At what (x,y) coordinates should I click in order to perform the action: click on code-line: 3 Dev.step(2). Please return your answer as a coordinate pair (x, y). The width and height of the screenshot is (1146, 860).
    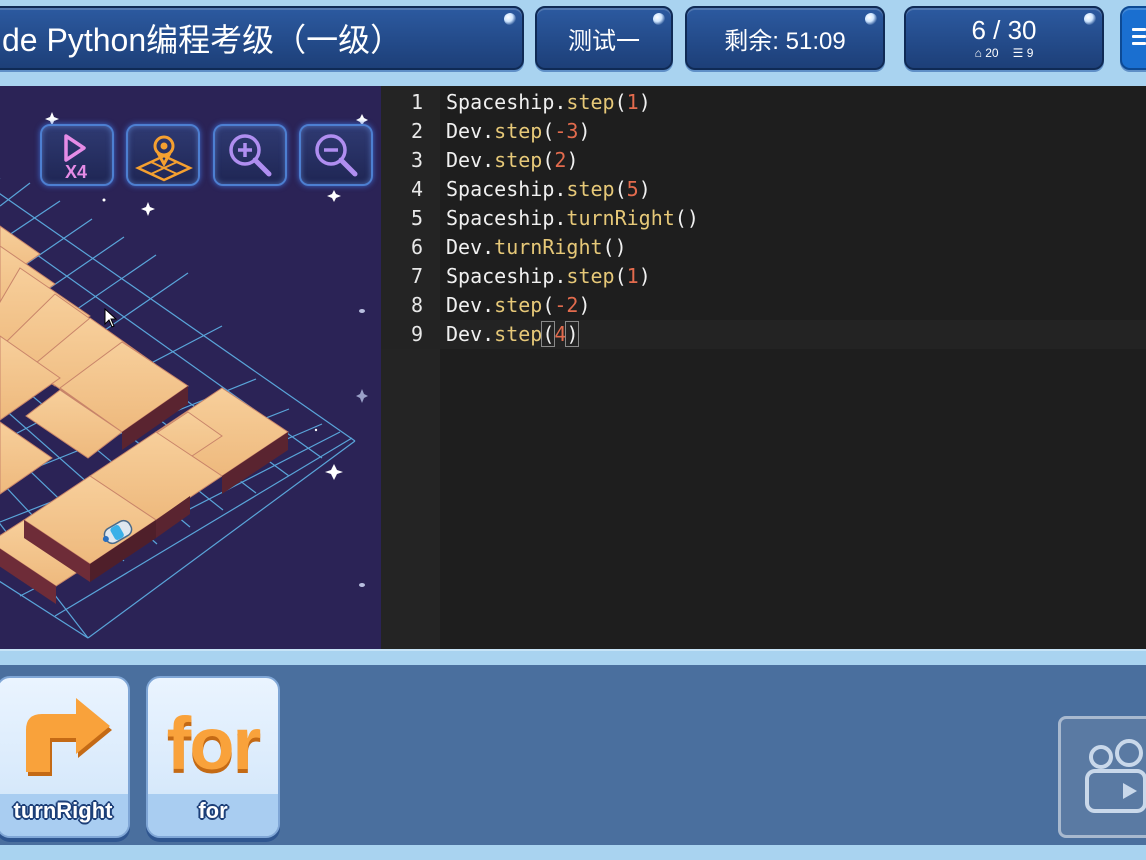
    Looking at the image, I should click on (763, 160).